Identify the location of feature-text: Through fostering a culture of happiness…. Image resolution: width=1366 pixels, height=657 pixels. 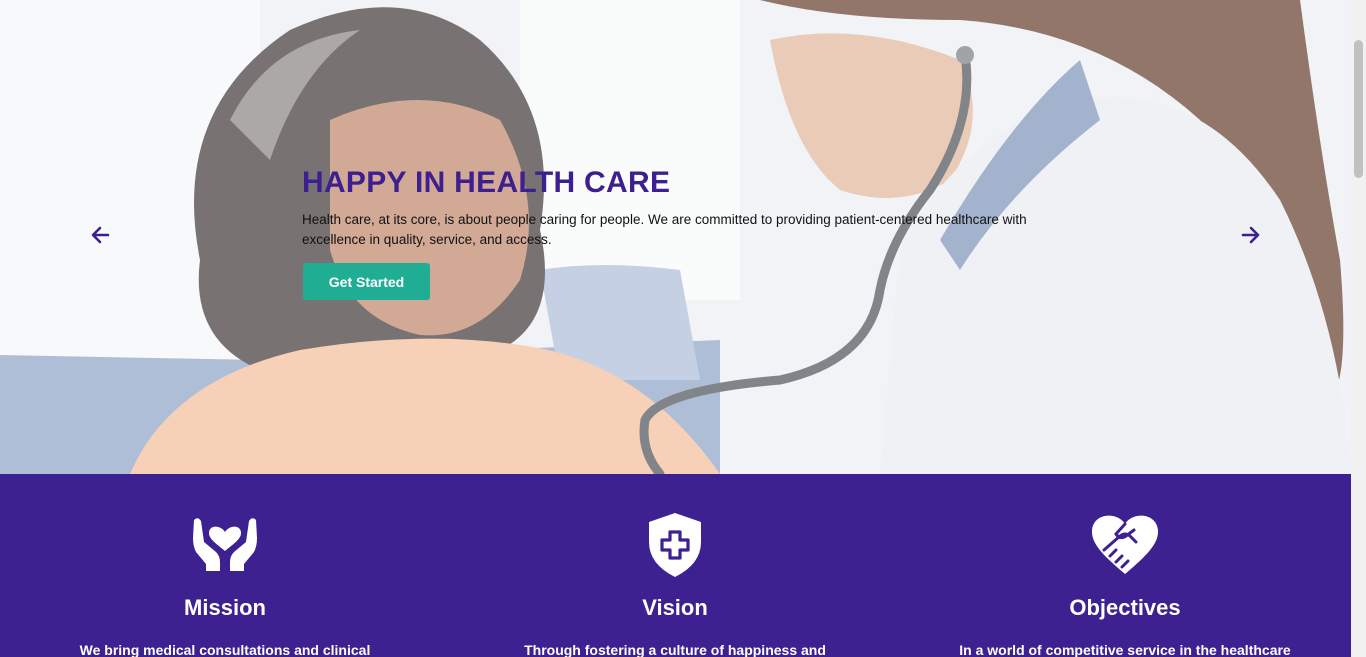
(675, 649).